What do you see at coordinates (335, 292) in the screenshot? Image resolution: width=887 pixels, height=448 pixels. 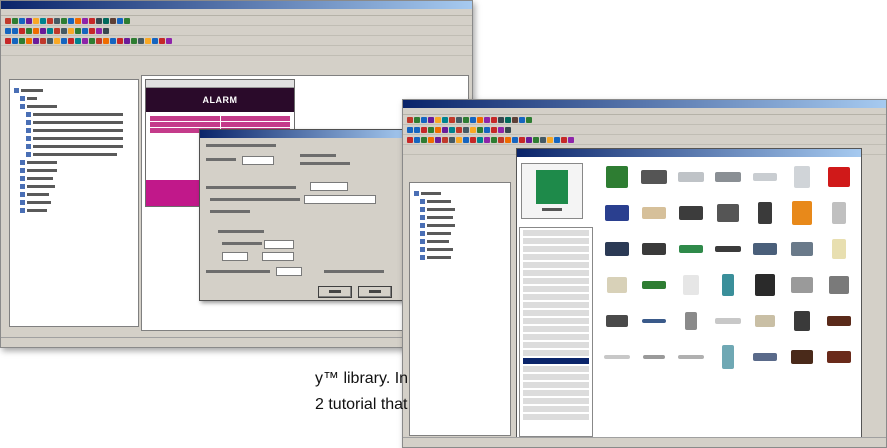 I see `ok-button` at bounding box center [335, 292].